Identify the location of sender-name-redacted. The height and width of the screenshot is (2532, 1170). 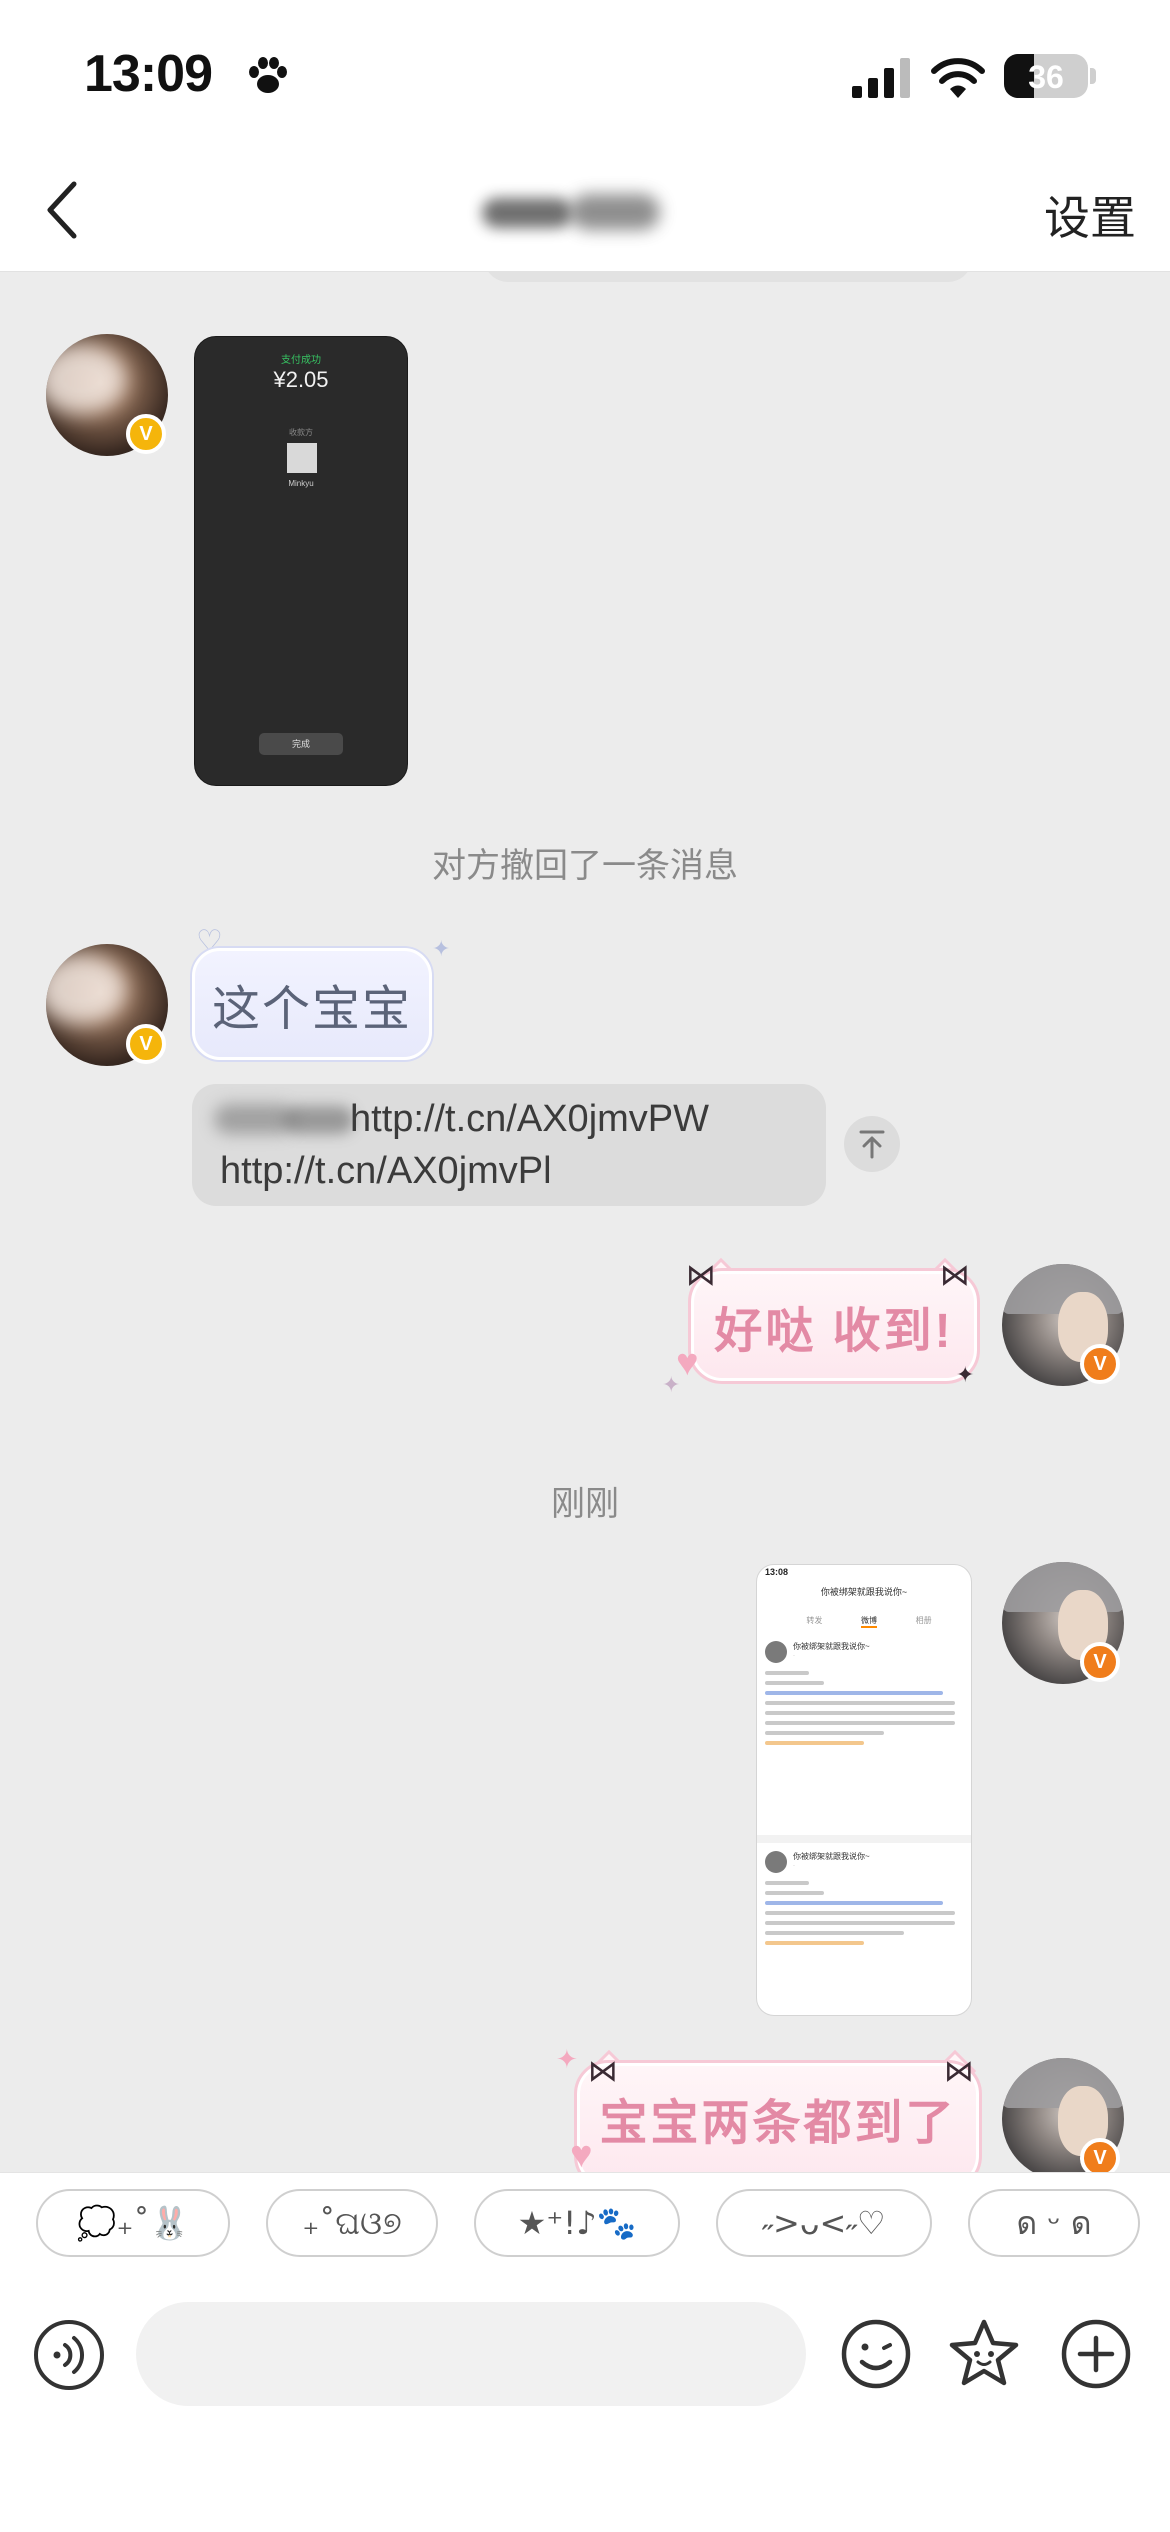
(289, 1118).